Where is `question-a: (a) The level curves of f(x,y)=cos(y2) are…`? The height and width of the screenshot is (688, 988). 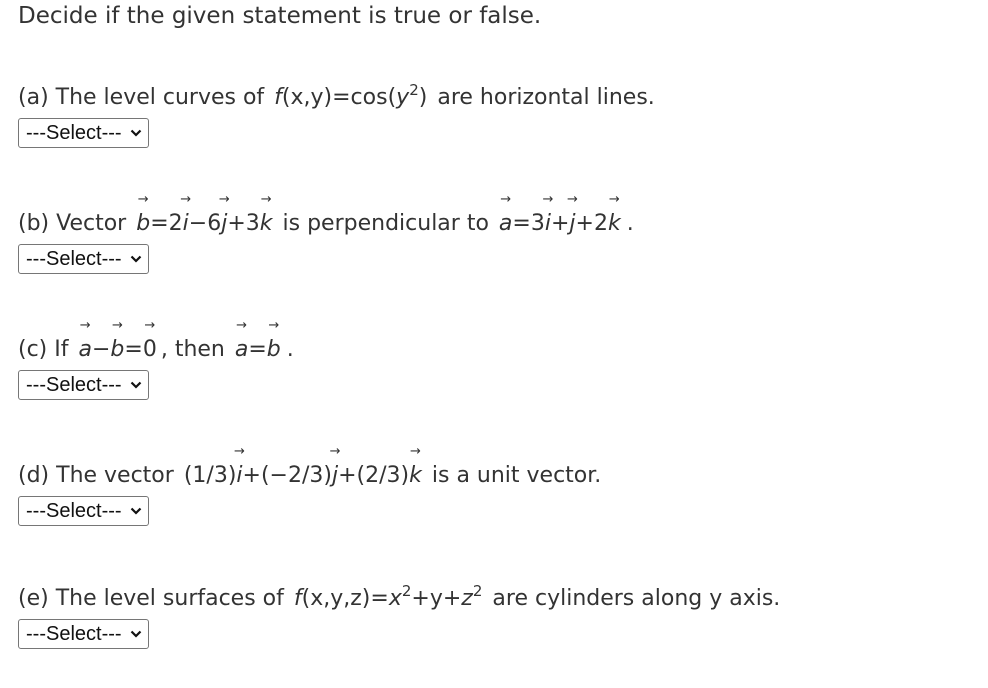
question-a: (a) The level curves of f(x,y)=cos(y2) are… is located at coordinates (336, 114).